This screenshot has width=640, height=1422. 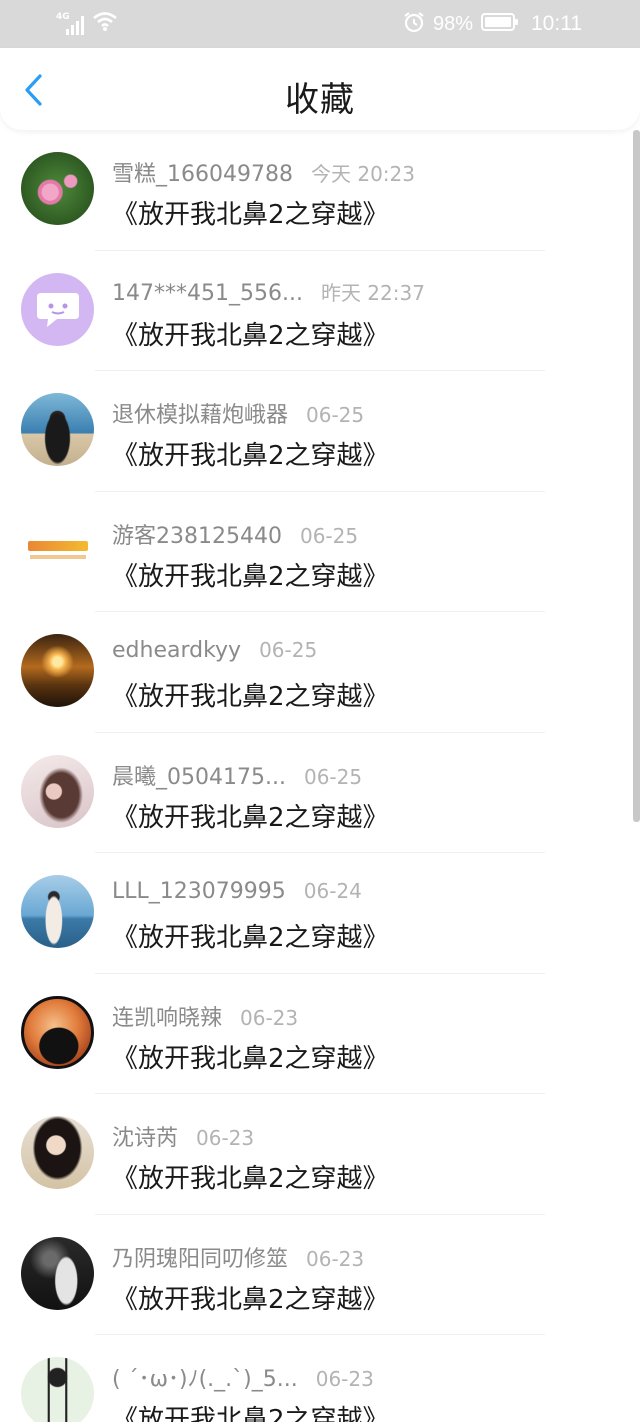 I want to click on user-name: 雪糕_166049788, so click(x=202, y=174).